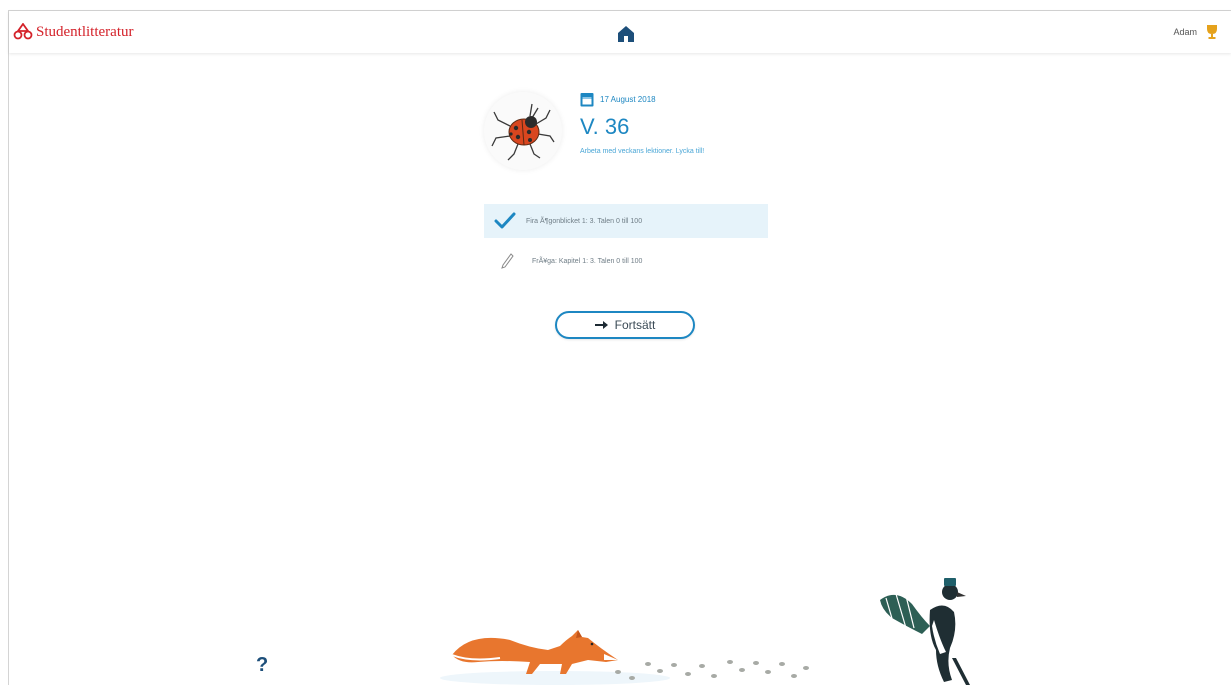 The height and width of the screenshot is (685, 1231). I want to click on task-label: FrÃ¥ga: Kapitel 1: 3. Talen 0 till 100, so click(587, 261).